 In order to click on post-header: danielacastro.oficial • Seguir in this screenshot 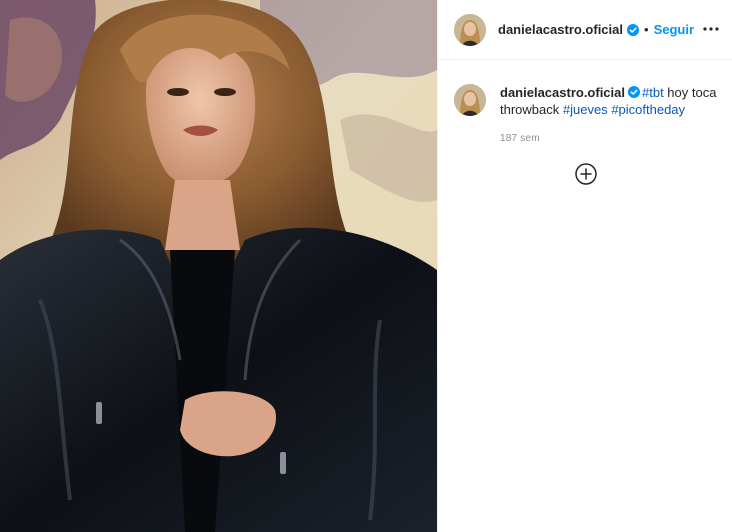, I will do `click(585, 30)`.